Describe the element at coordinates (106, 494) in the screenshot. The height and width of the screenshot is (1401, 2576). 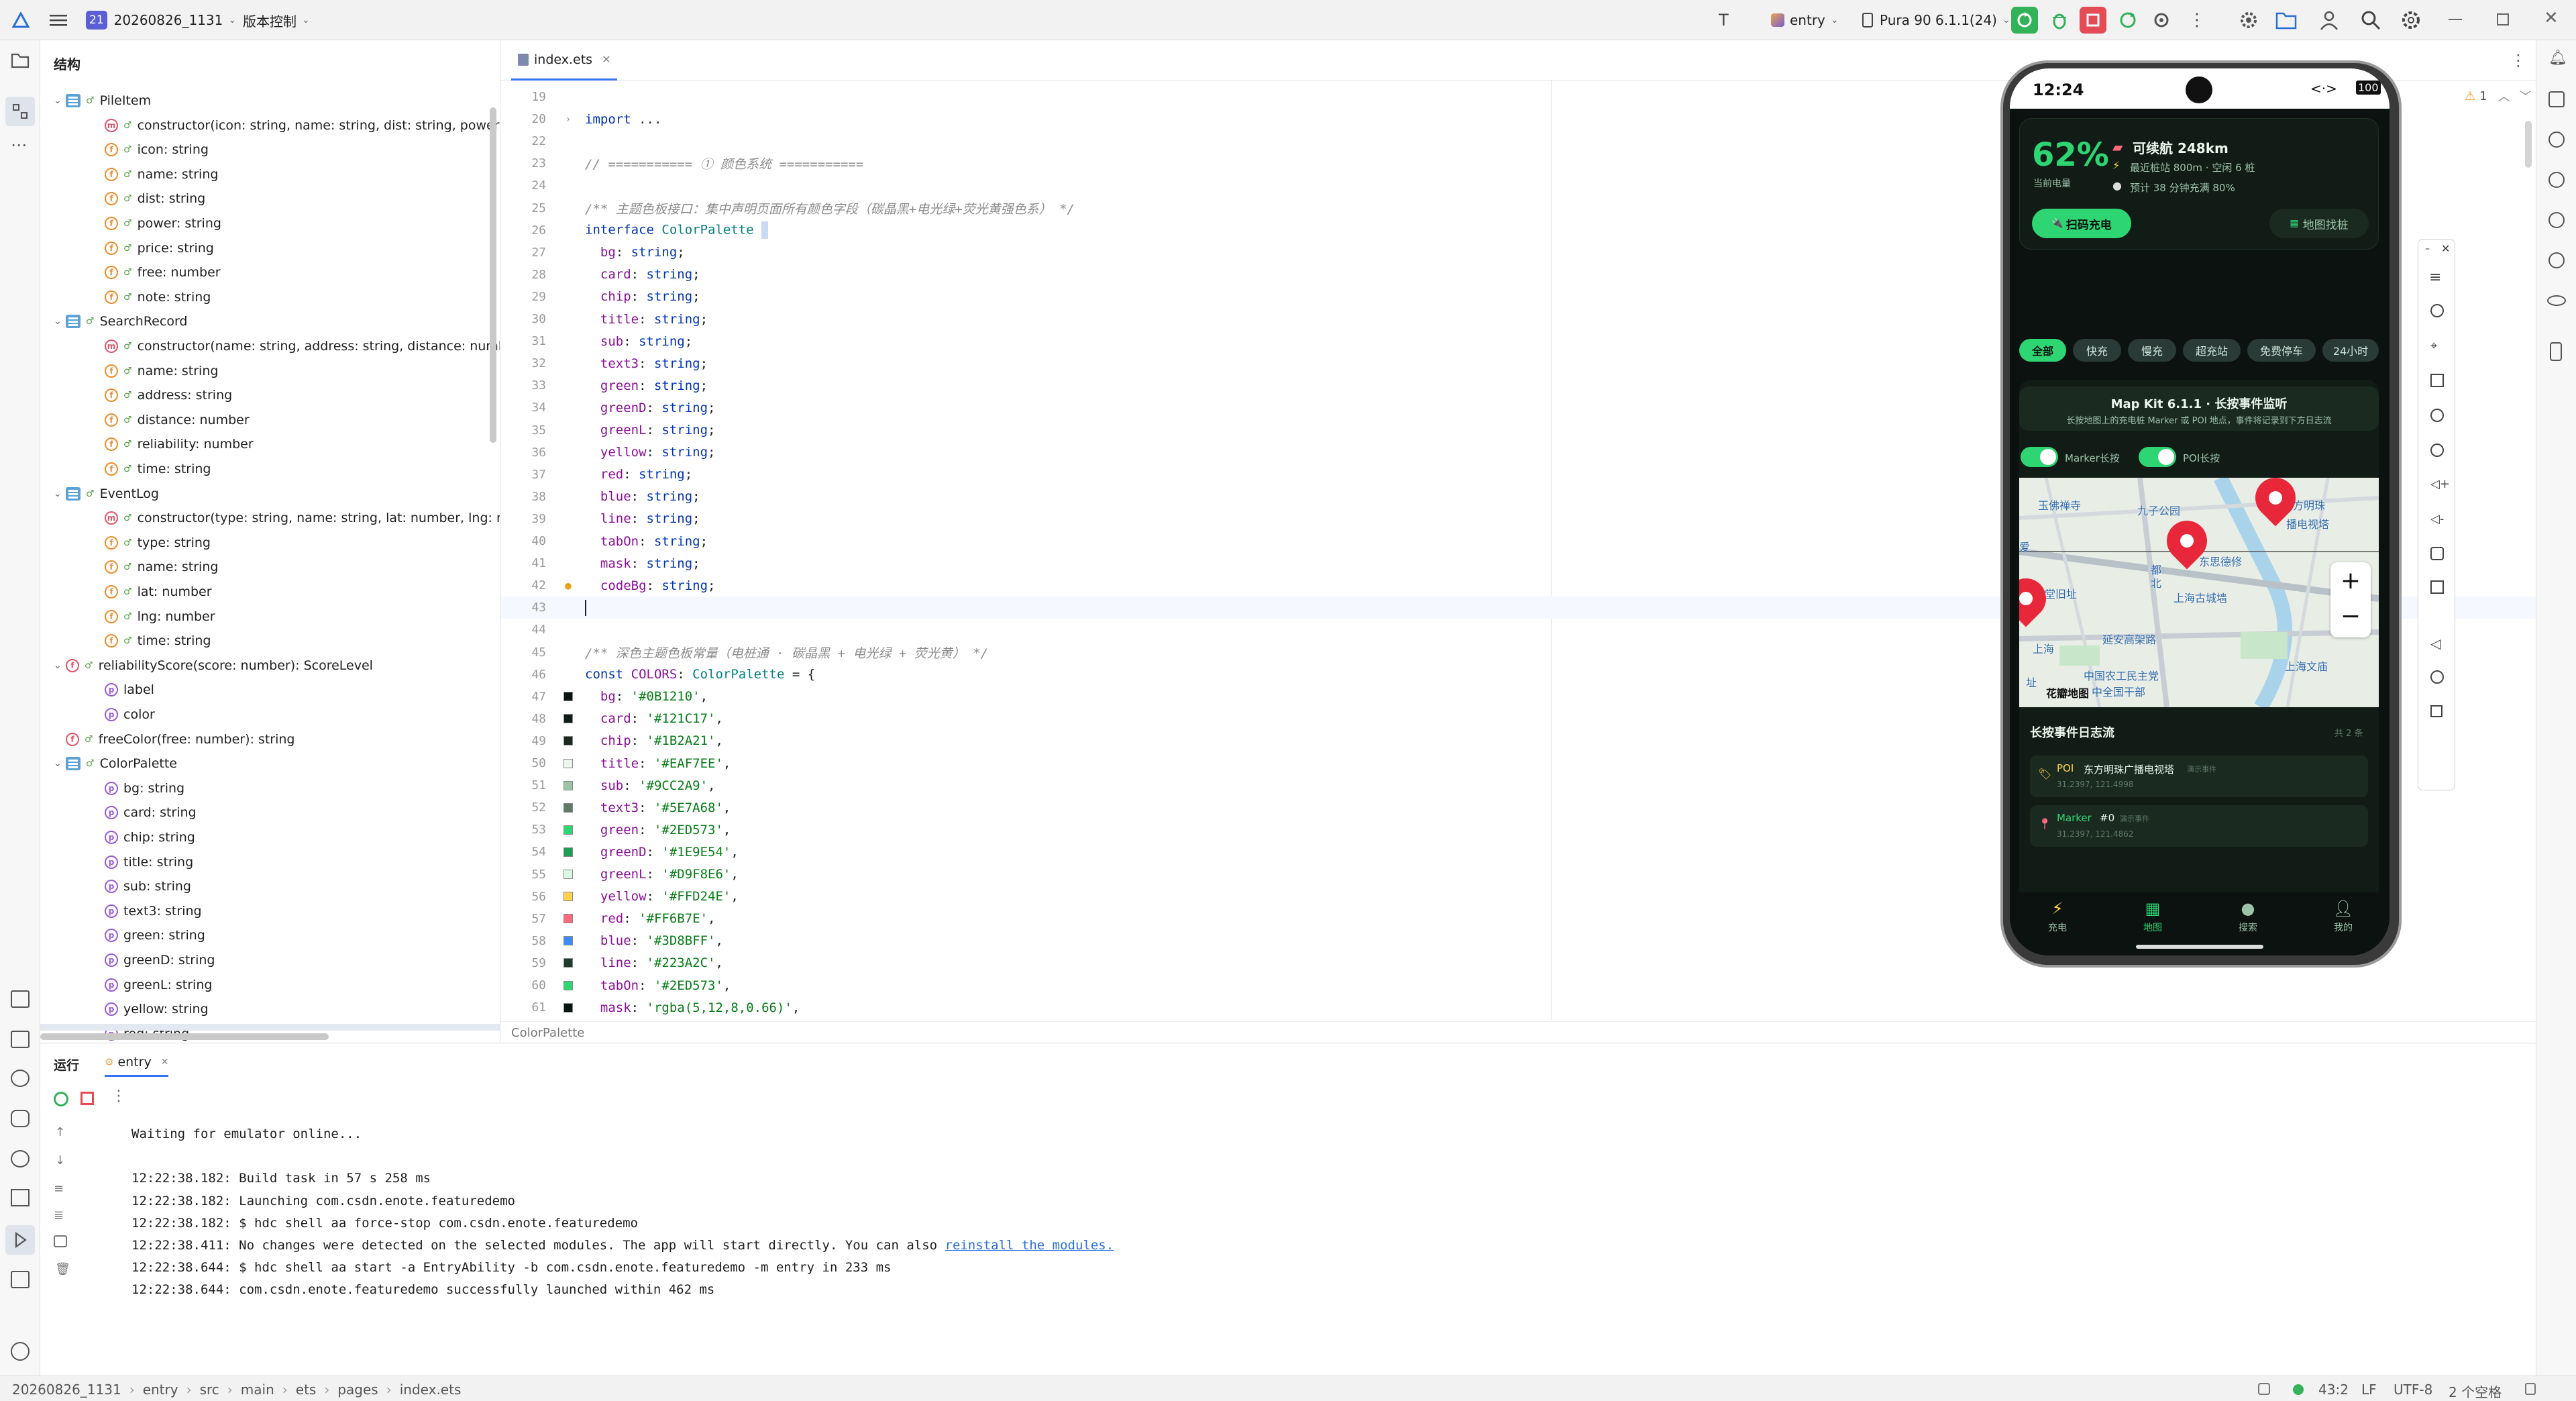
I see `tree-row: ⌄ ♂ EventLog` at that location.